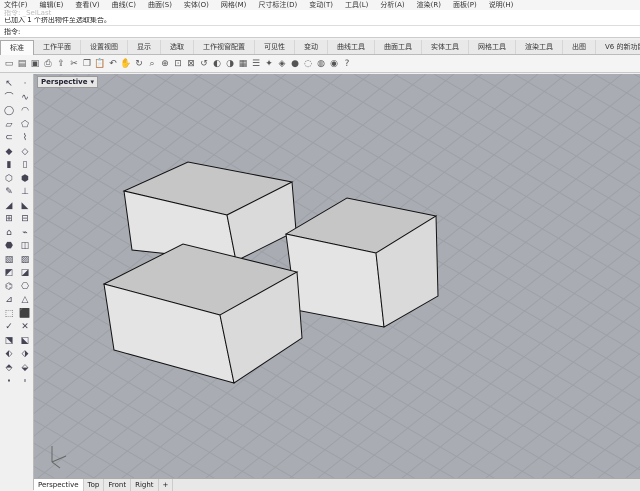 Image resolution: width=640 pixels, height=491 pixels. What do you see at coordinates (25, 274) in the screenshot?
I see `sidebar-tool-29-icon: ◪` at bounding box center [25, 274].